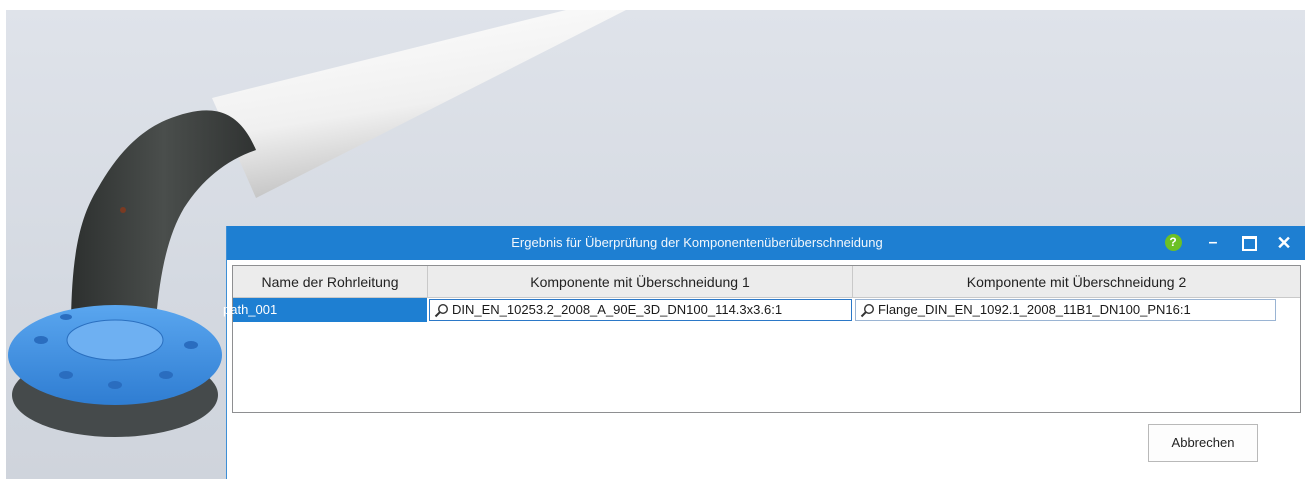 Image resolution: width=1305 pixels, height=479 pixels. I want to click on column-header-pipe-name: Name der Rohrleitung, so click(330, 282).